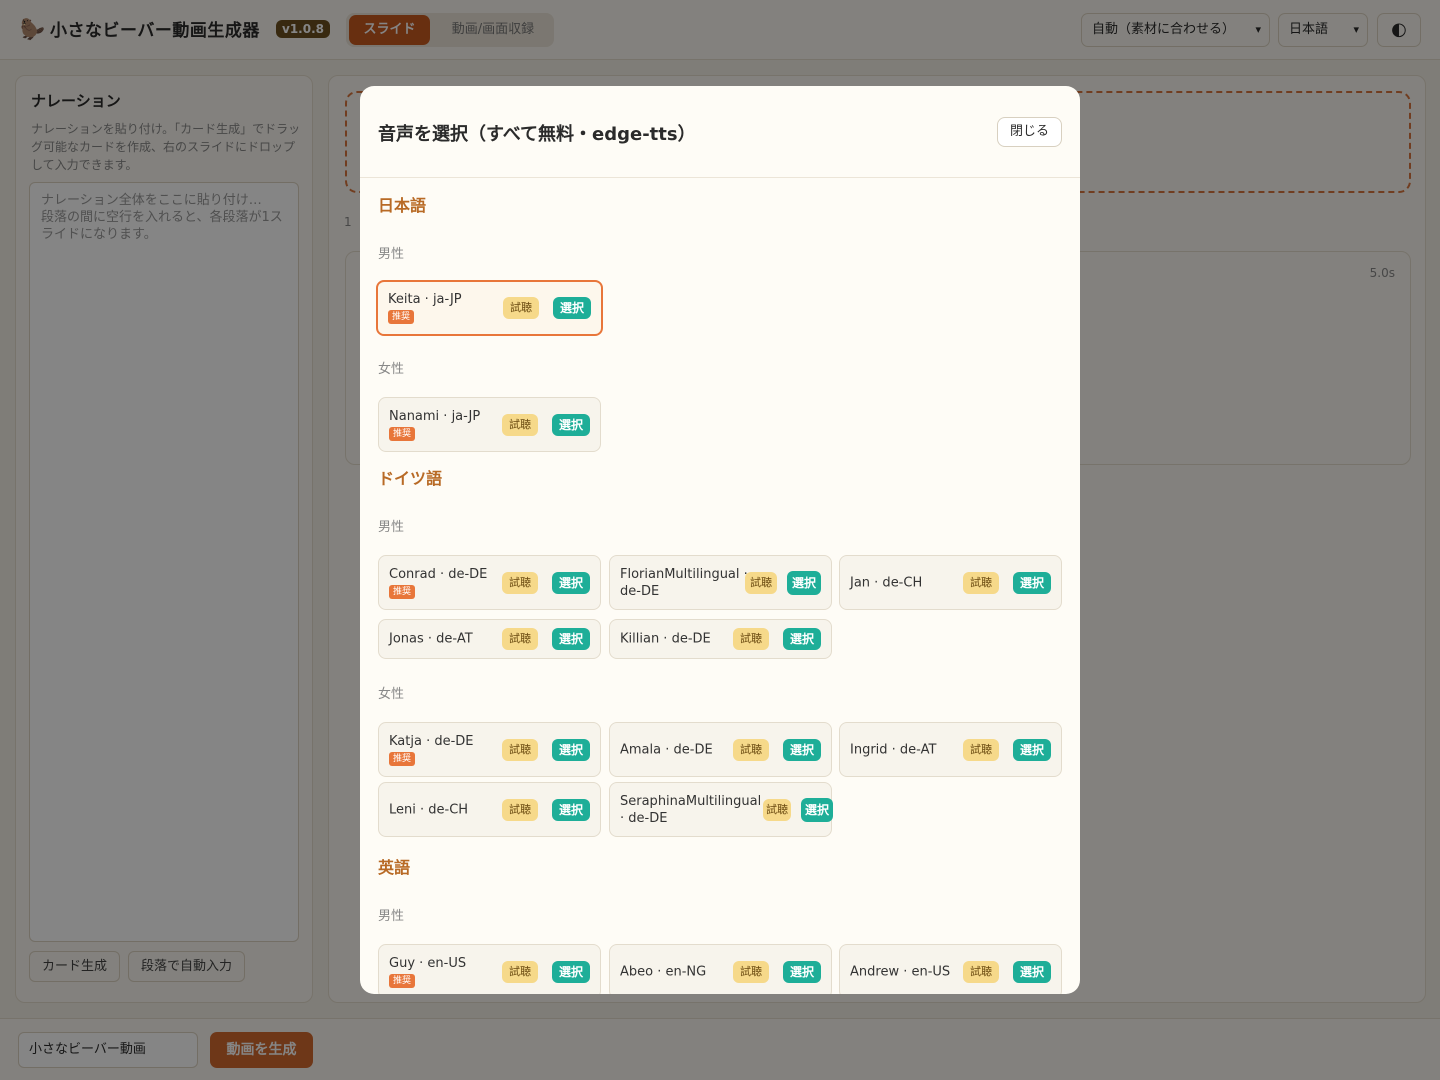 This screenshot has width=1440, height=1080. I want to click on voice-name: Katja · de-DE, so click(431, 741).